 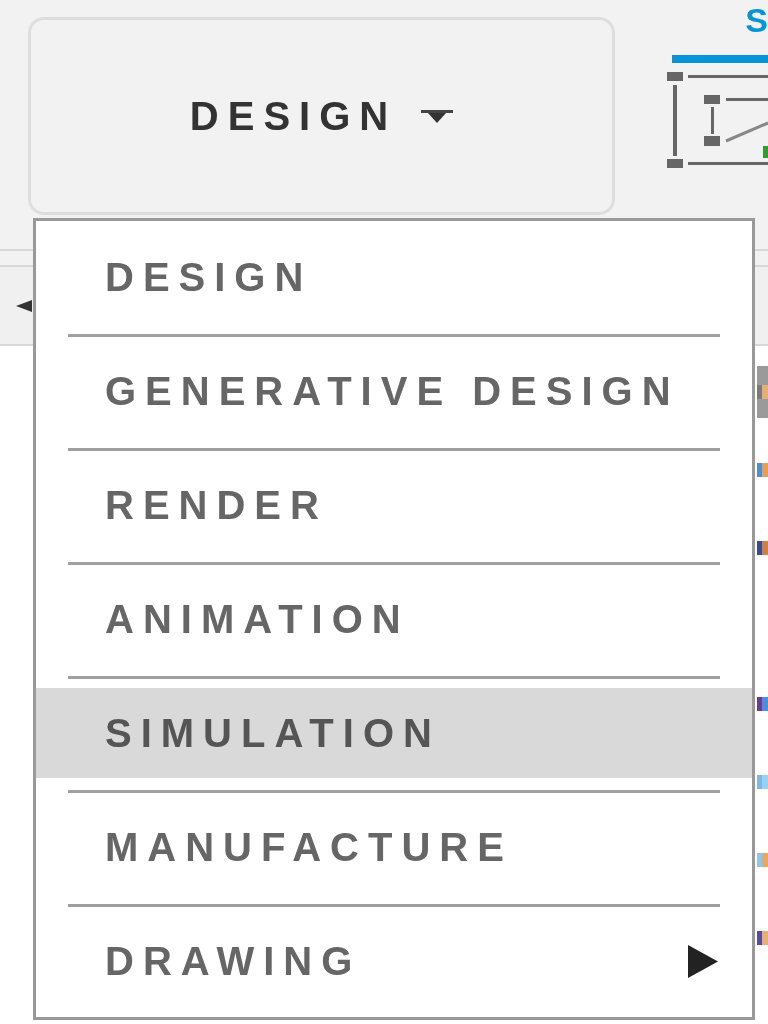 I want to click on menu-item: MANUFACTURE, so click(x=394, y=847).